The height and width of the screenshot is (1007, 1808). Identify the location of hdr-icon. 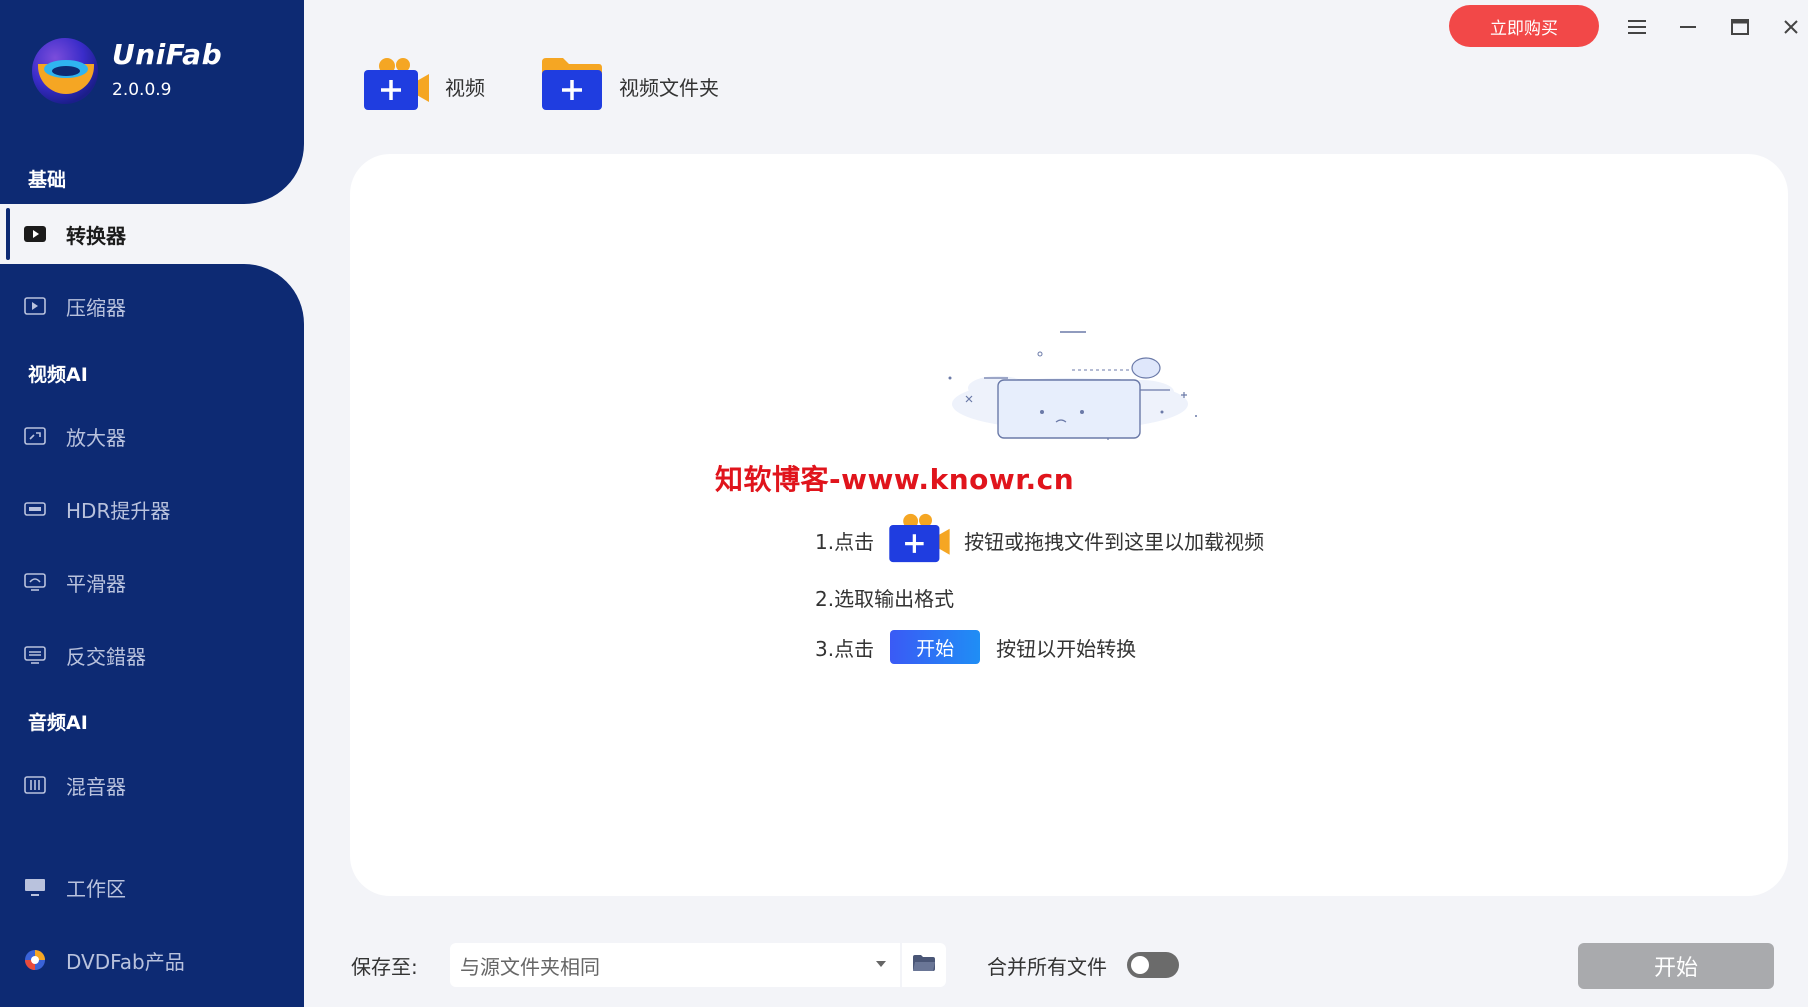
(35, 509).